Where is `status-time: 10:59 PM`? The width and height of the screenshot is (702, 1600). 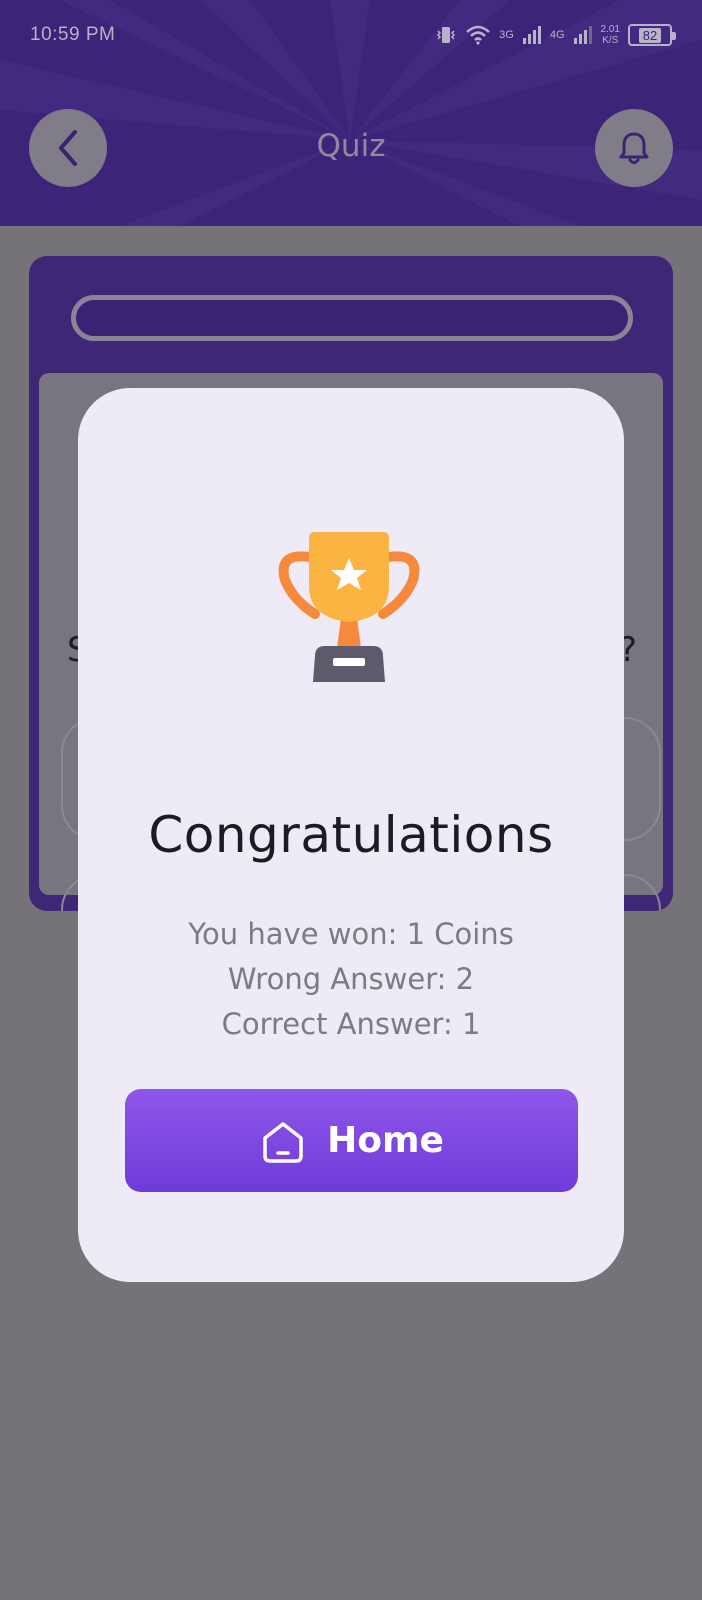
status-time: 10:59 PM is located at coordinates (73, 34).